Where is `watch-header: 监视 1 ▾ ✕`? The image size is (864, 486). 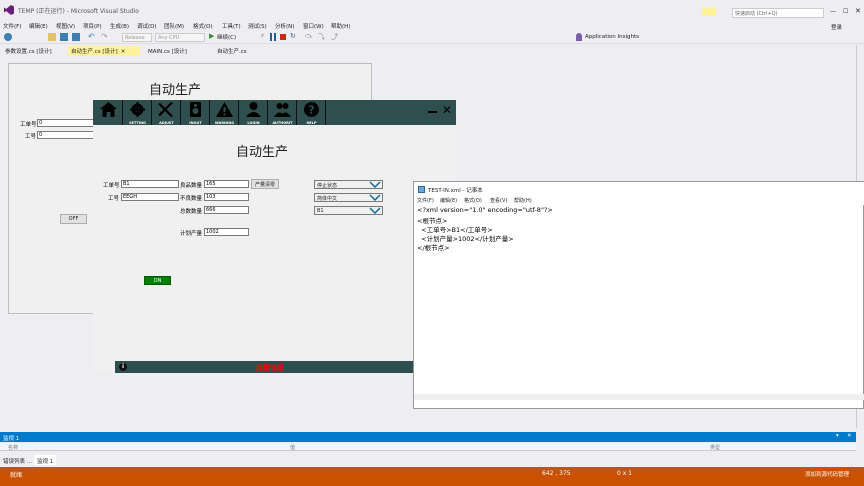
watch-header: 监视 1 ▾ ✕ is located at coordinates (428, 437).